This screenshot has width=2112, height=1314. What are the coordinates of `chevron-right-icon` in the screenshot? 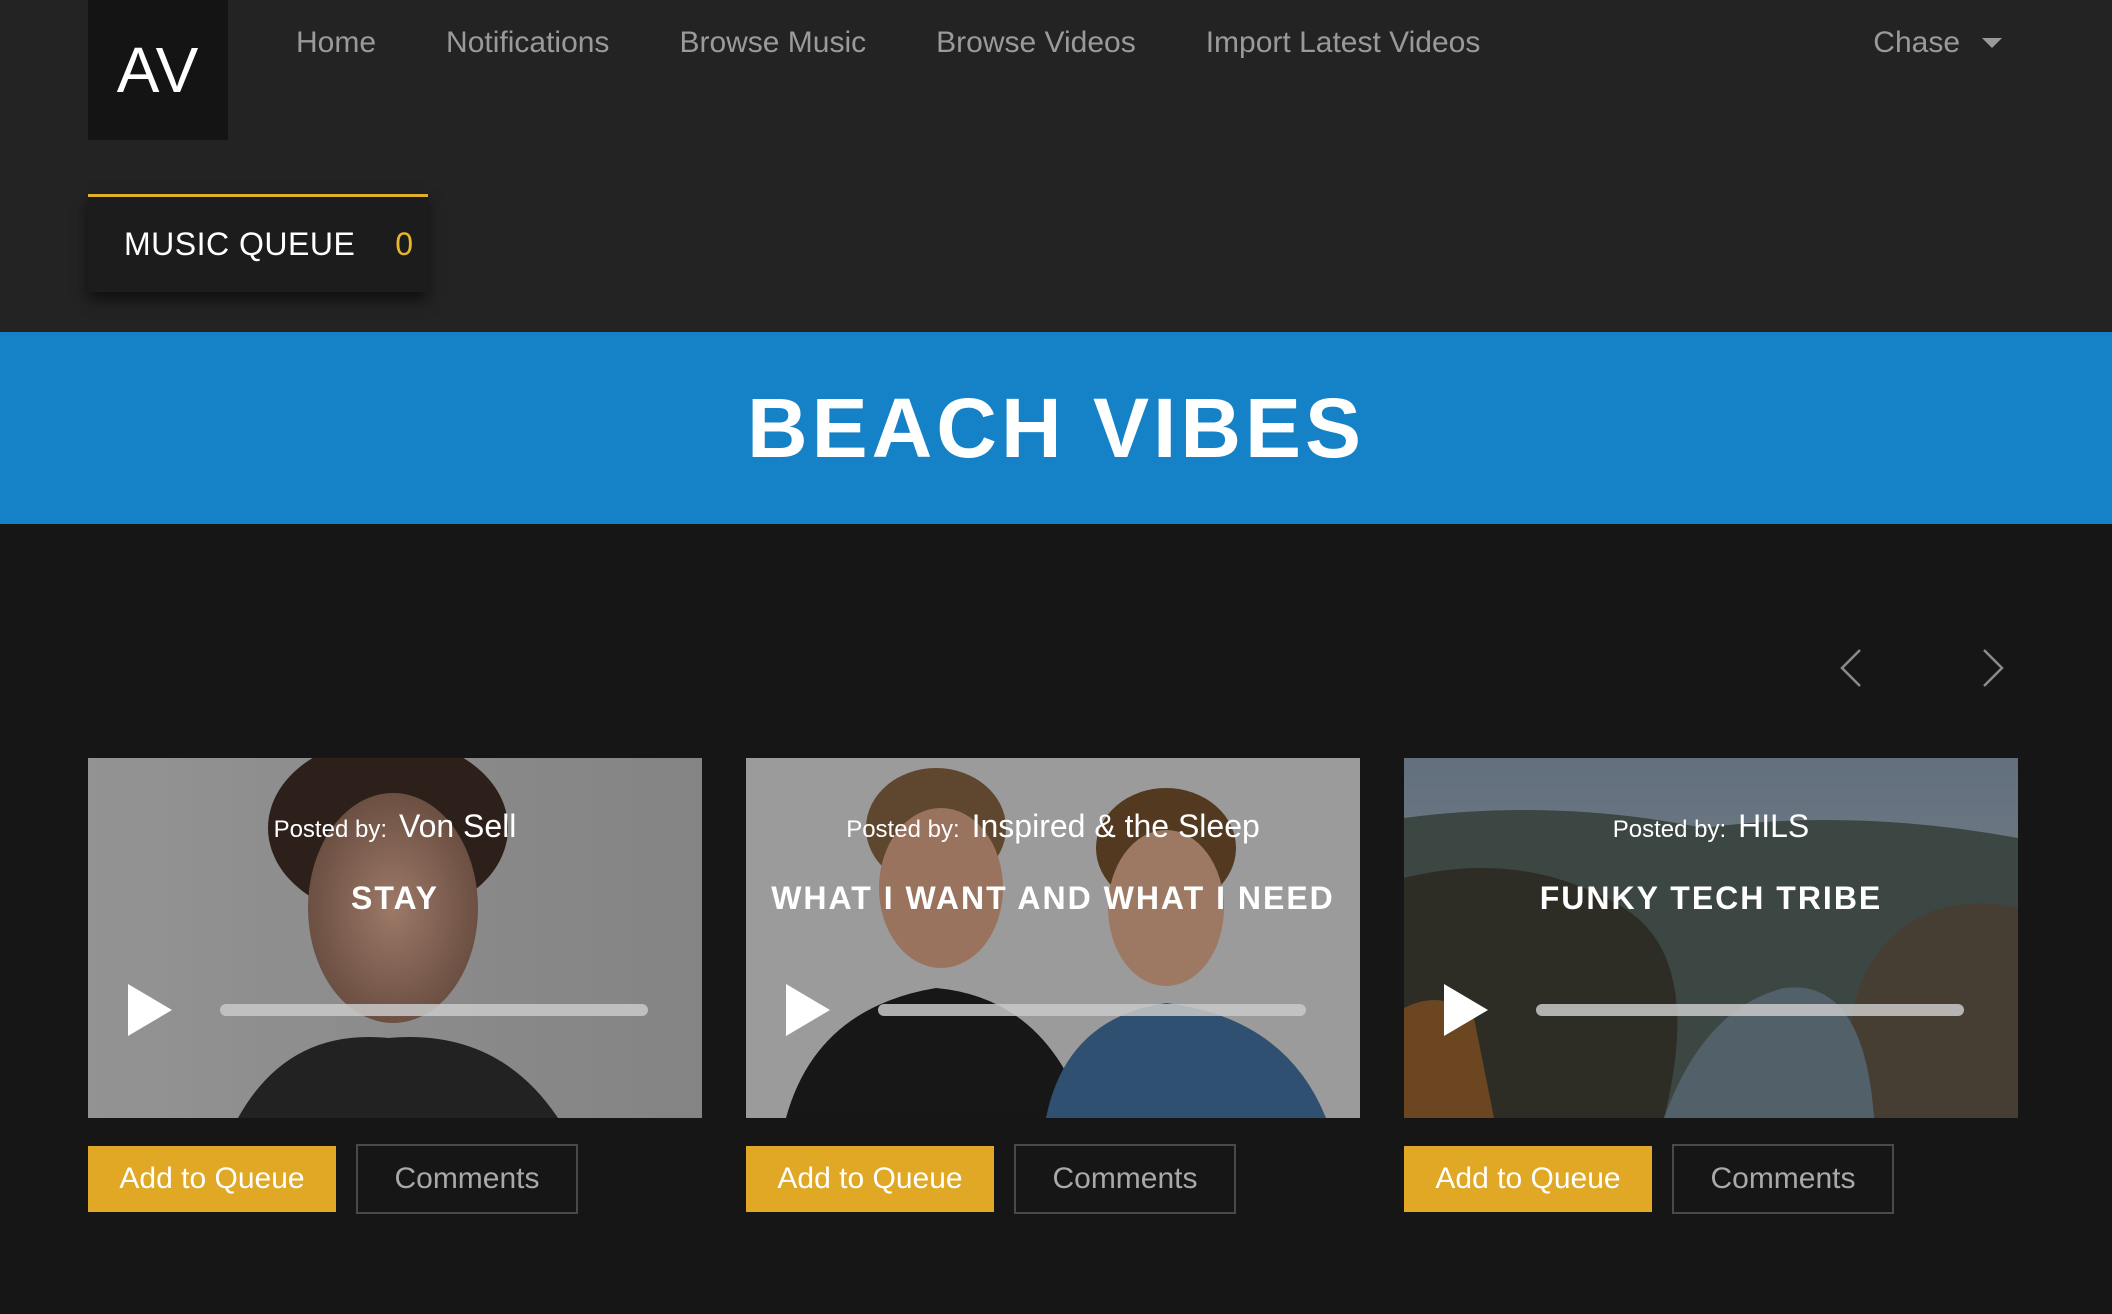 It's located at (1993, 668).